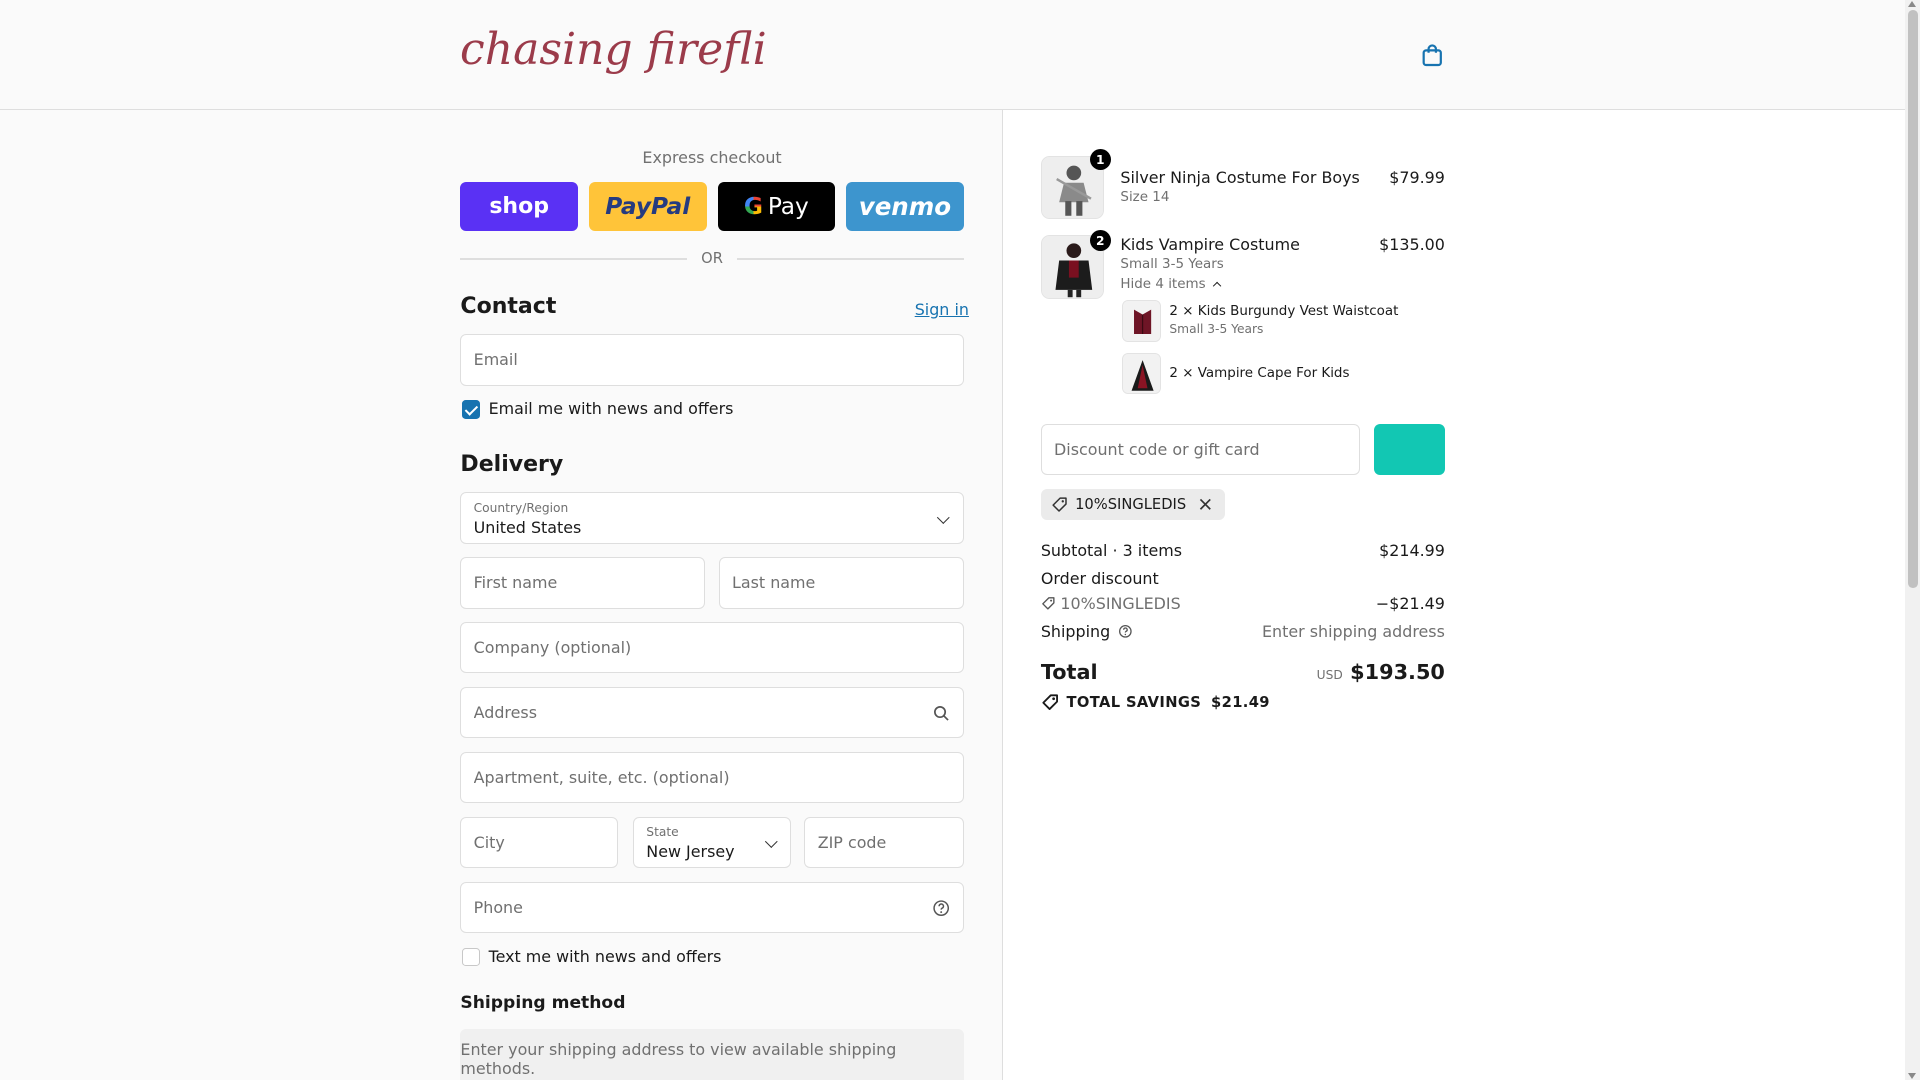 The height and width of the screenshot is (1080, 1920). I want to click on country-label: Country/Region, so click(521, 507).